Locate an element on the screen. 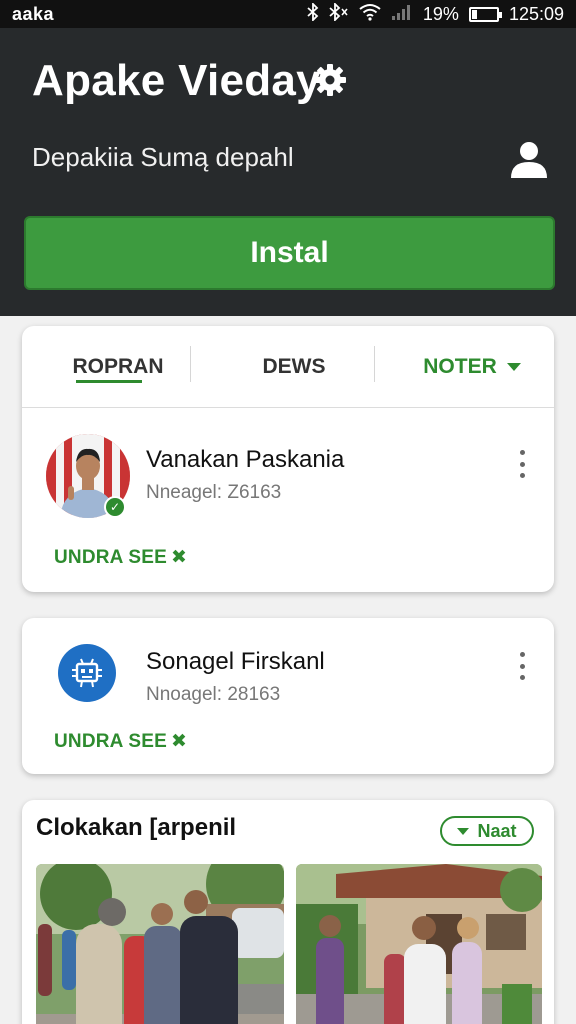 Image resolution: width=576 pixels, height=1024 pixels. pill-label: Naat is located at coordinates (497, 830).